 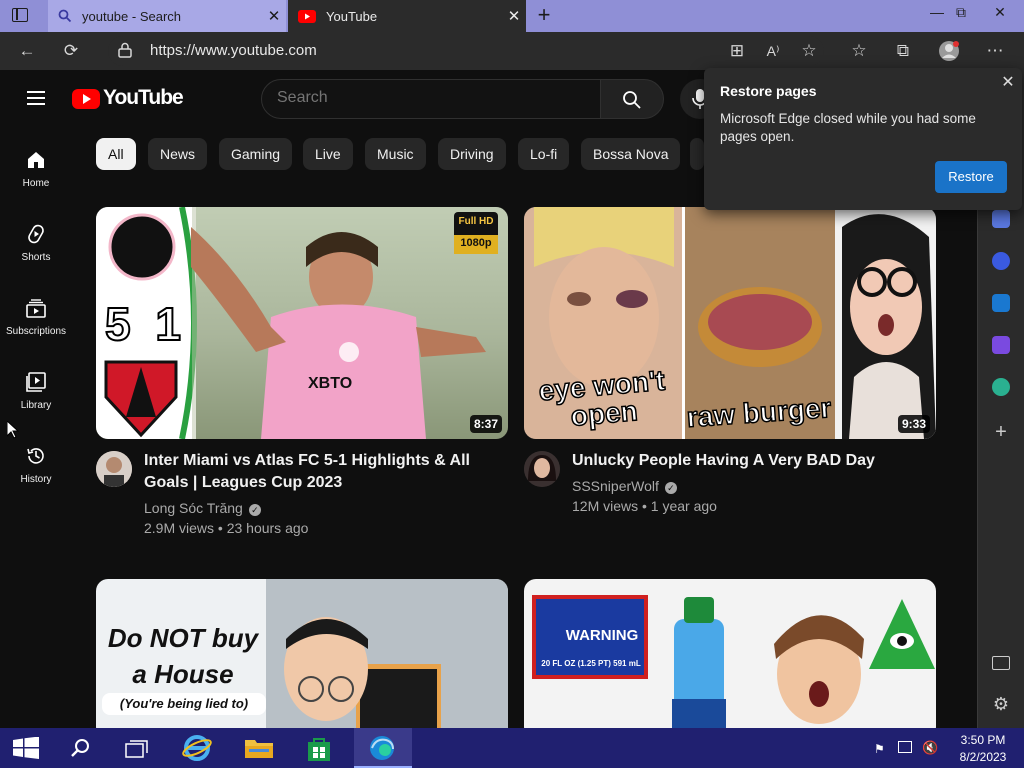 What do you see at coordinates (930, 748) in the screenshot?
I see `volume-muted-icon: 🔇` at bounding box center [930, 748].